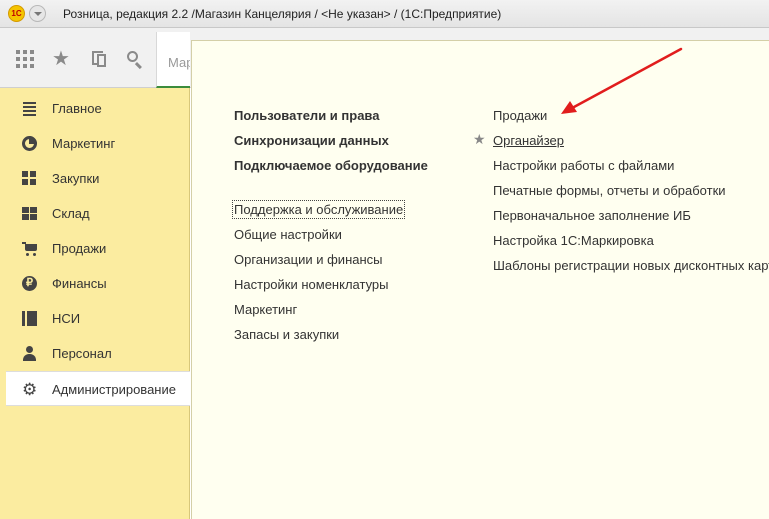 Image resolution: width=769 pixels, height=519 pixels. Describe the element at coordinates (76, 178) in the screenshot. I see `sidebar-item-label: Закупки` at that location.